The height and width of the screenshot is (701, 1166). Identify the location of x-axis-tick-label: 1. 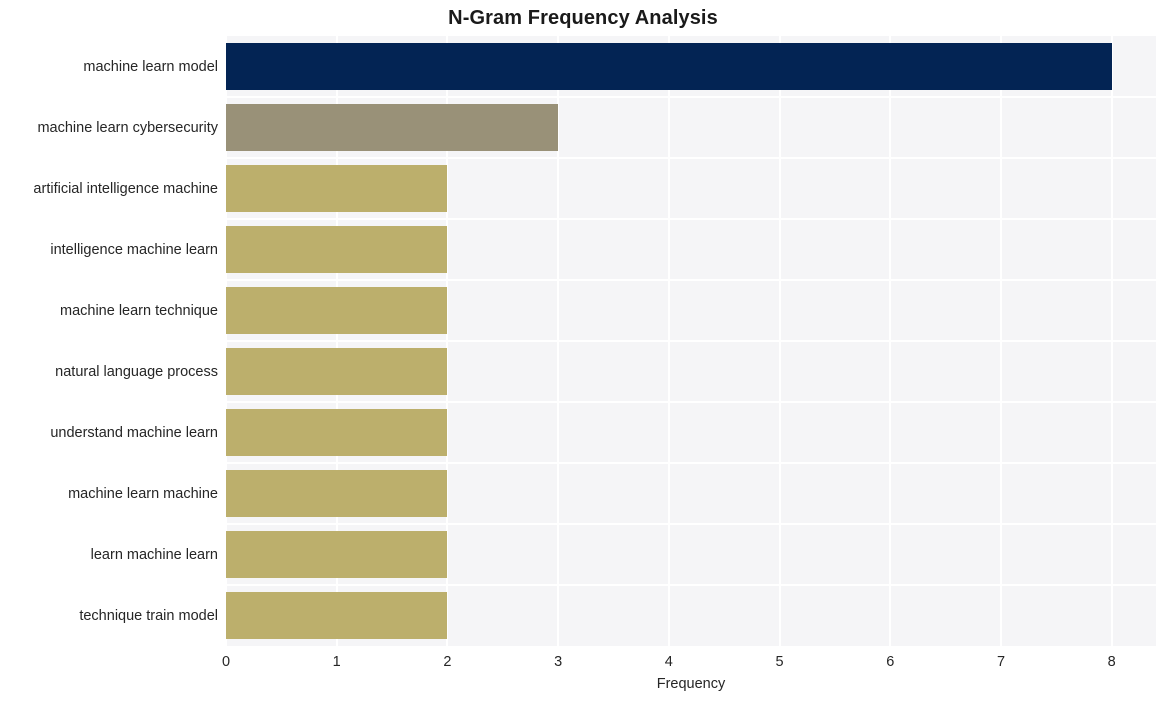
(336, 662).